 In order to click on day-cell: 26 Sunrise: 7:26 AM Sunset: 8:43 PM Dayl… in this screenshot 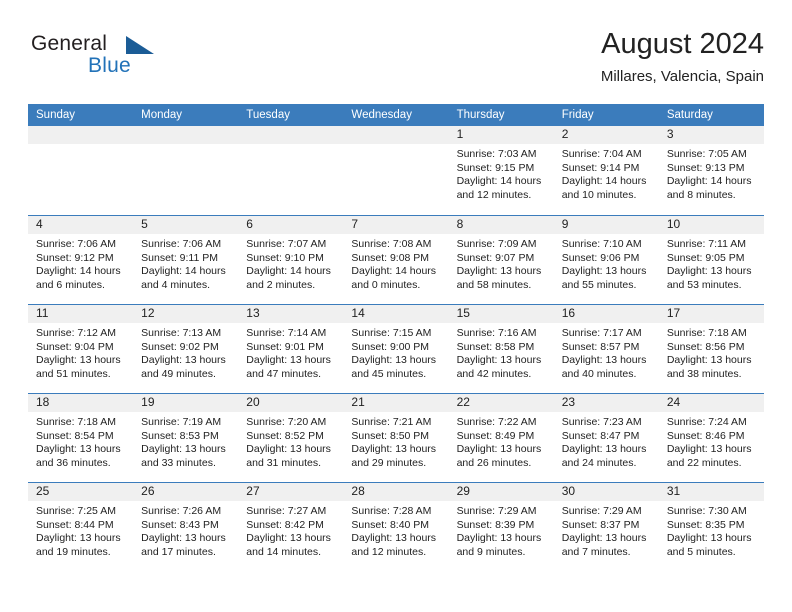, I will do `click(186, 527)`.